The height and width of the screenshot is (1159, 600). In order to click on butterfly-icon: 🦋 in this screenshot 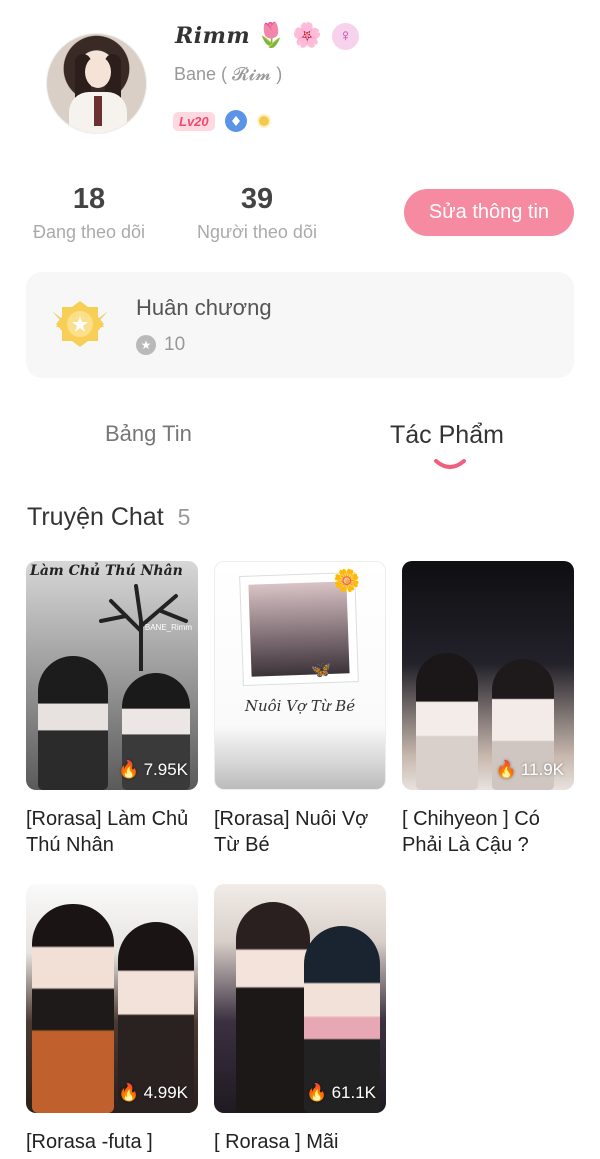, I will do `click(321, 670)`.